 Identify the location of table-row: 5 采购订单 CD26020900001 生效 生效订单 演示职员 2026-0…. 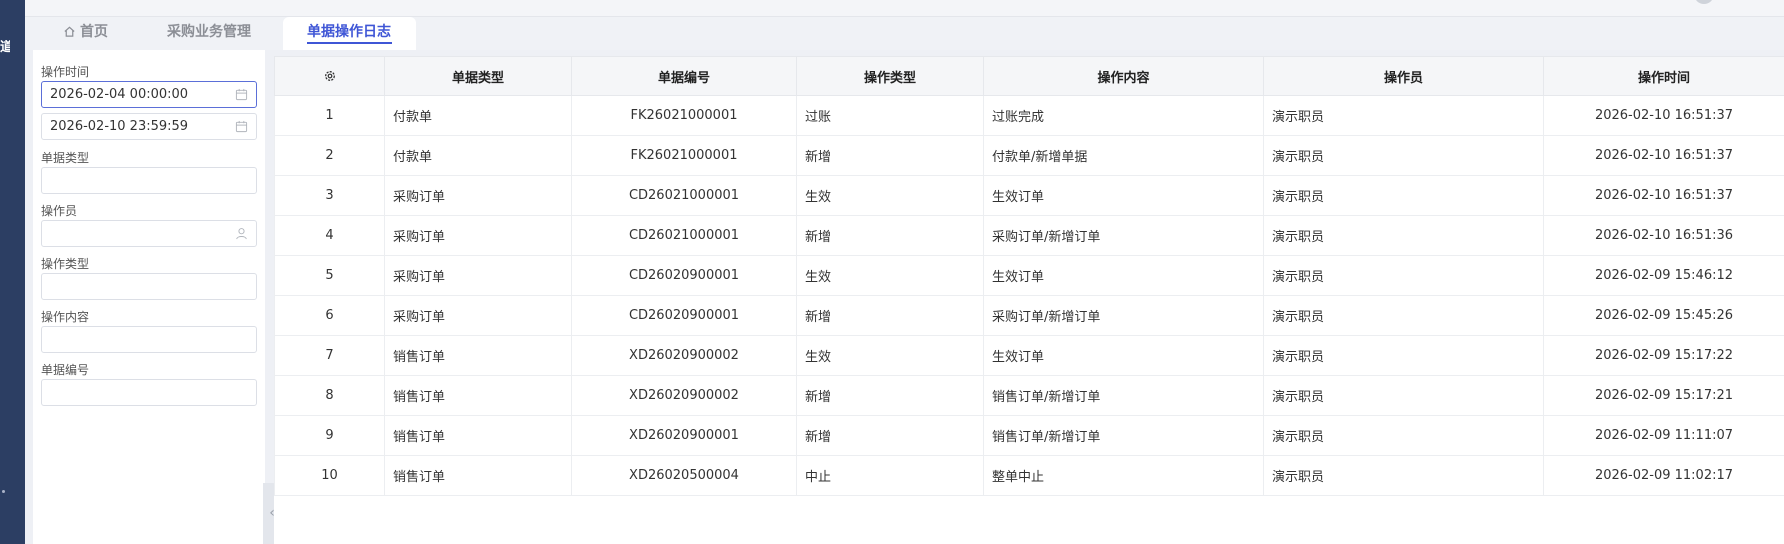
(1029, 275).